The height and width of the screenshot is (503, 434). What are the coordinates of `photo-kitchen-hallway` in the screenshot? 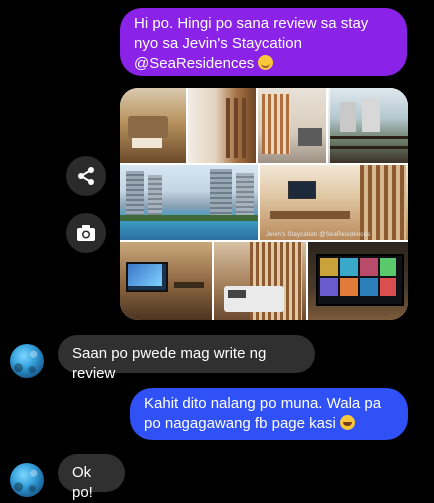 It's located at (222, 125).